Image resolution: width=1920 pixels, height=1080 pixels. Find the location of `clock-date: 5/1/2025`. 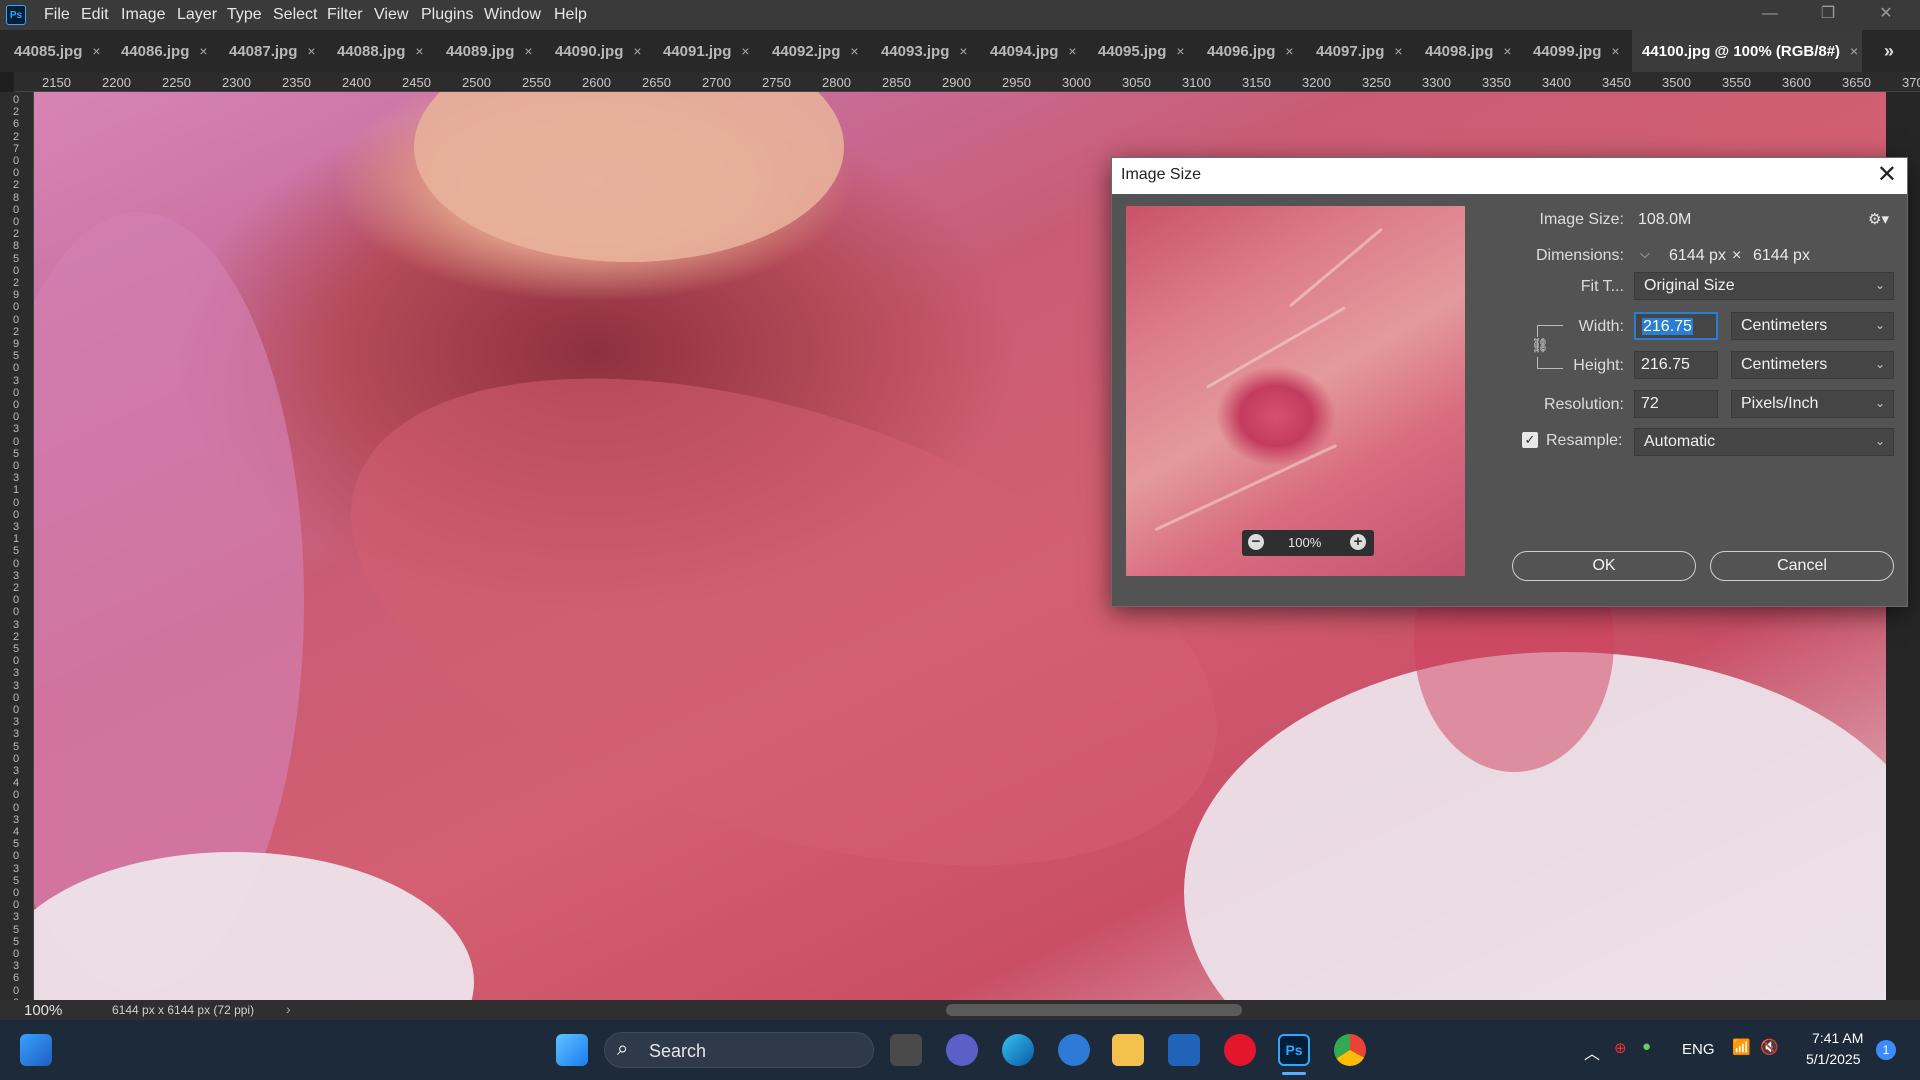

clock-date: 5/1/2025 is located at coordinates (1833, 1059).